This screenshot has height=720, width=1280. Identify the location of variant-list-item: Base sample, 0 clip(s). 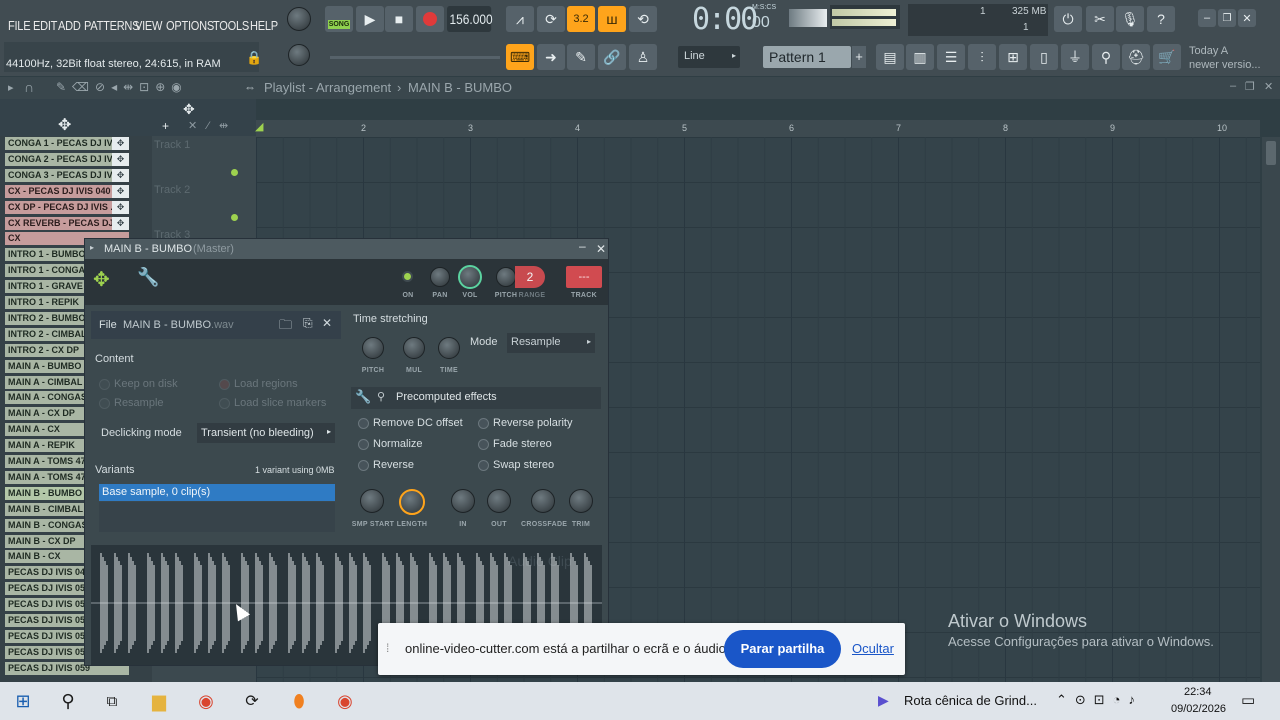
(217, 492).